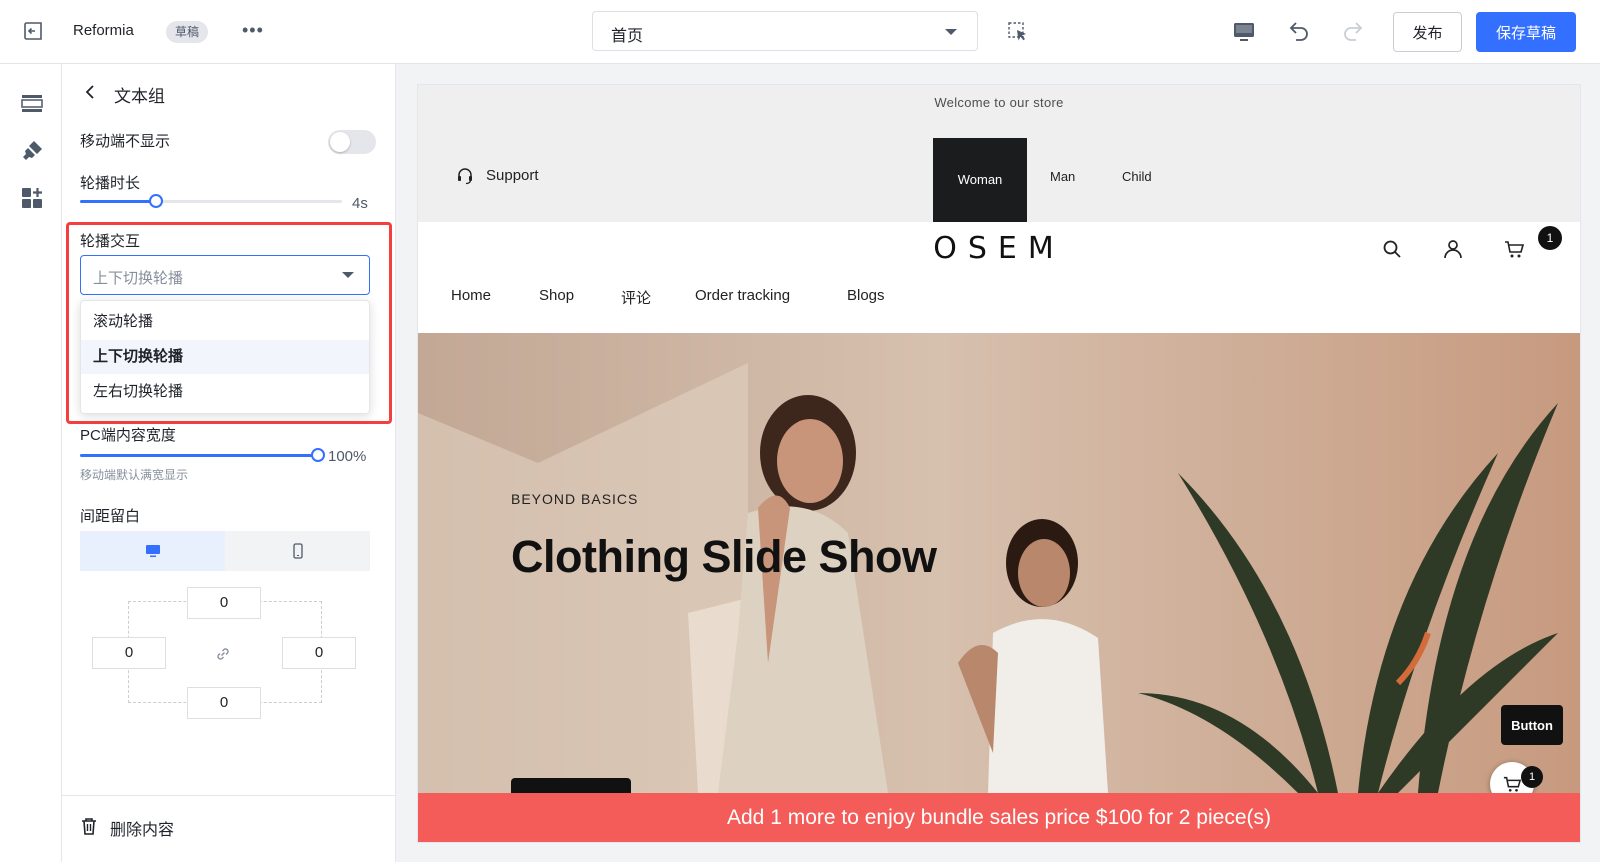 Image resolution: width=1600 pixels, height=862 pixels. I want to click on nav-home: Home, so click(471, 295).